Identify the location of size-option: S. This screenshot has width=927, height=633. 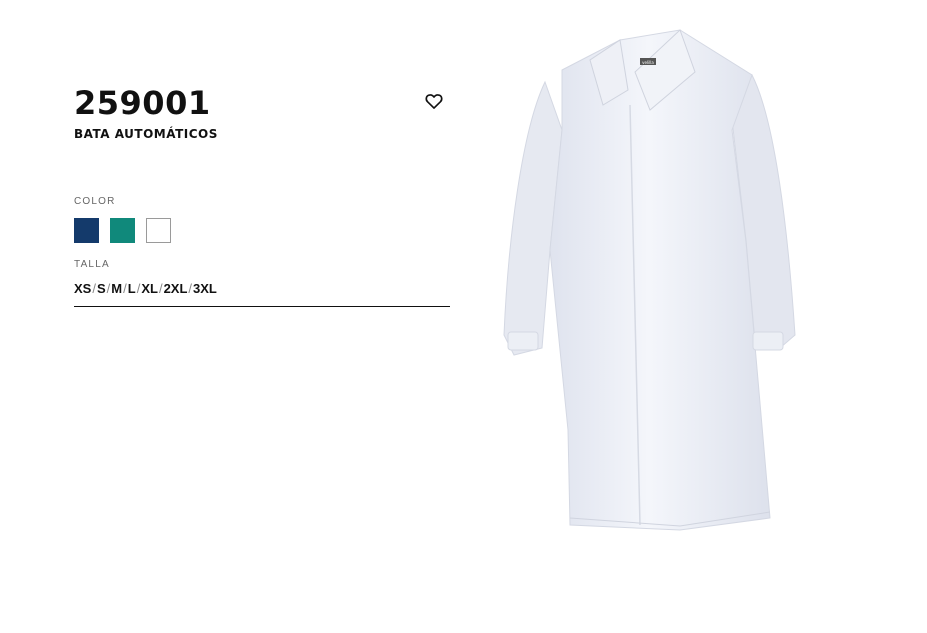
(101, 288).